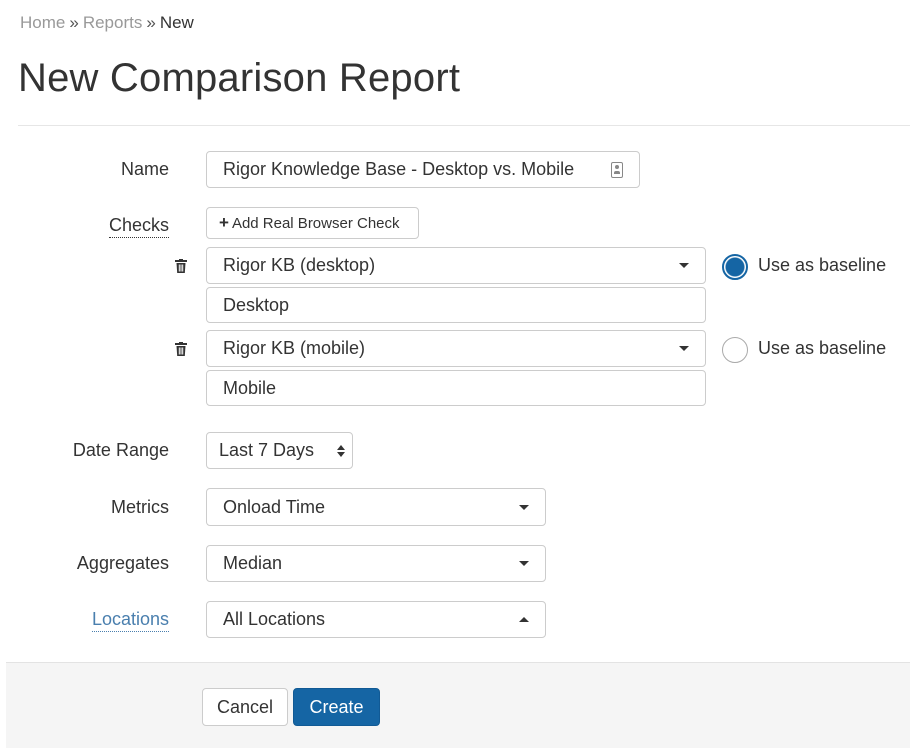  What do you see at coordinates (274, 506) in the screenshot?
I see `metrics-value: Onload Time` at bounding box center [274, 506].